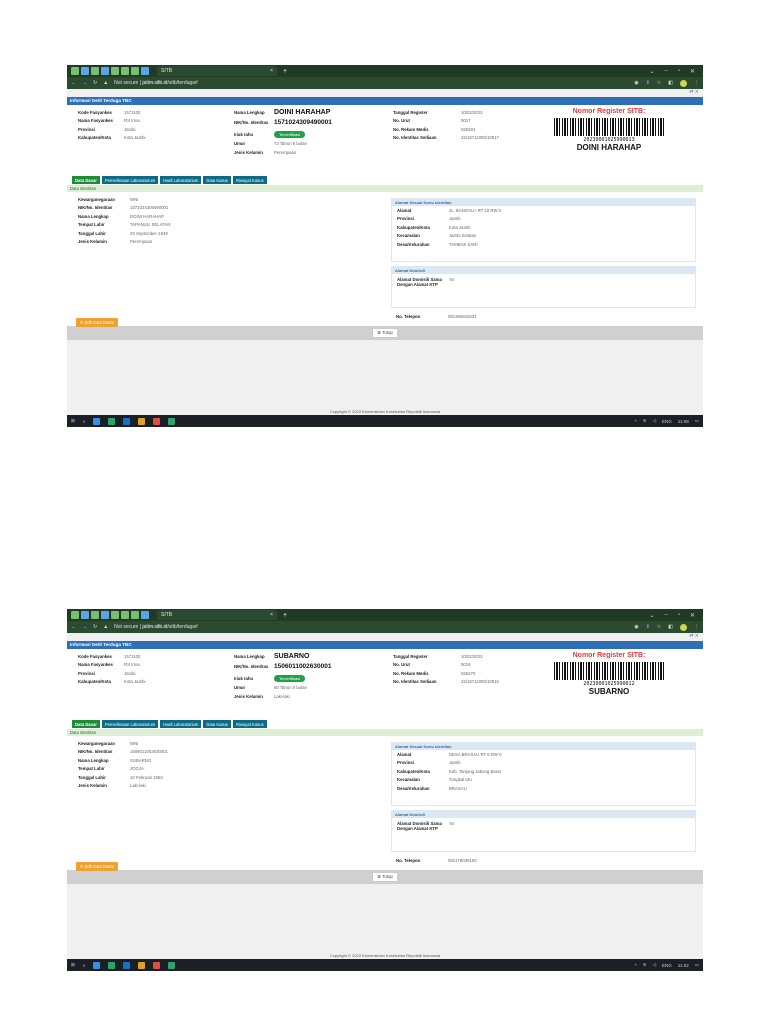 Image resolution: width=768 pixels, height=1024 pixels. What do you see at coordinates (405, 763) in the screenshot?
I see `label-provinsi-alamat: Provinsi` at bounding box center [405, 763].